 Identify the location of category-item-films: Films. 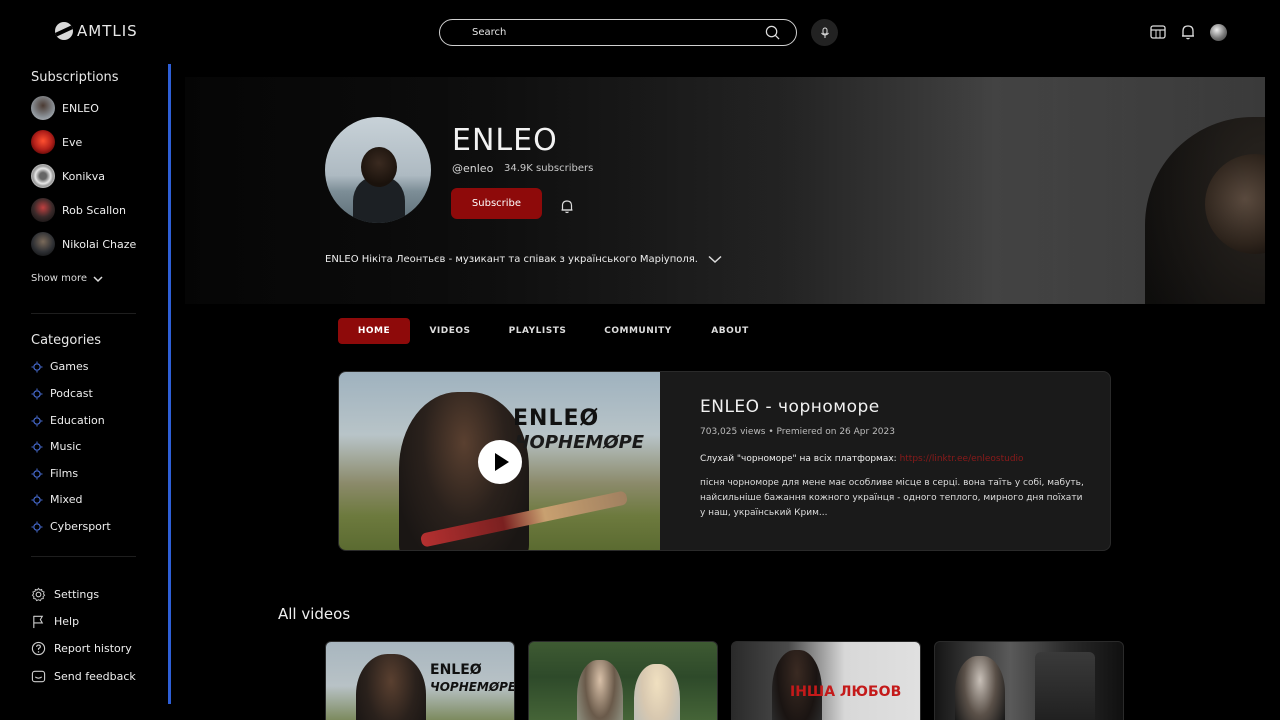
(54, 473).